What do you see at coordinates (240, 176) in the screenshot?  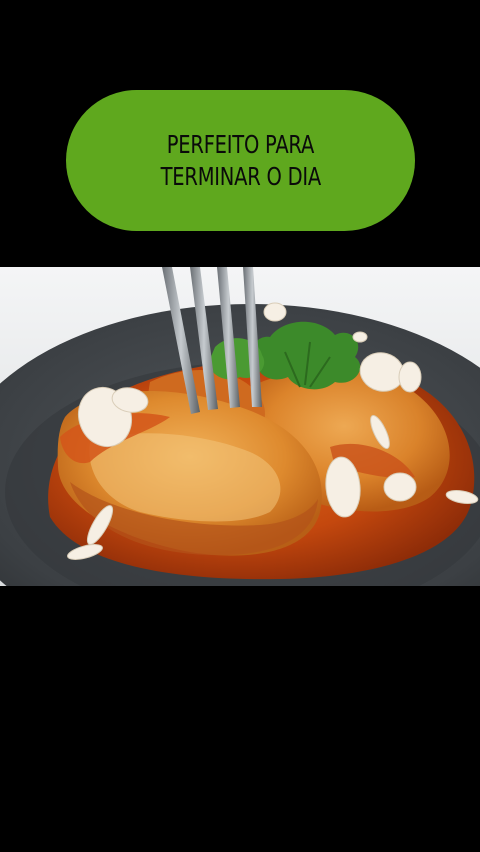 I see `caption-line-2: TERMINAR O DIA` at bounding box center [240, 176].